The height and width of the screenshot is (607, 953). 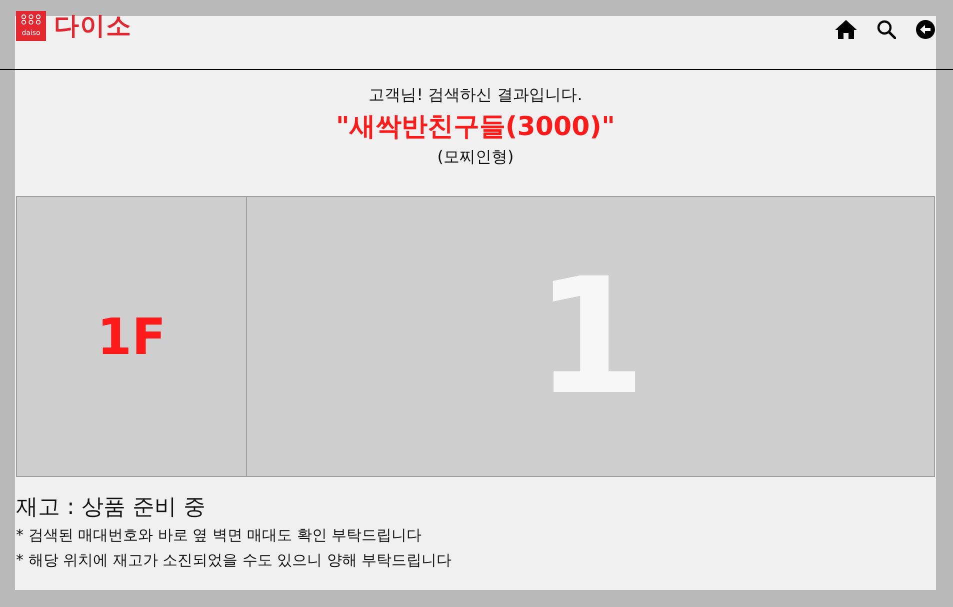 What do you see at coordinates (846, 29) in the screenshot?
I see `home-icon` at bounding box center [846, 29].